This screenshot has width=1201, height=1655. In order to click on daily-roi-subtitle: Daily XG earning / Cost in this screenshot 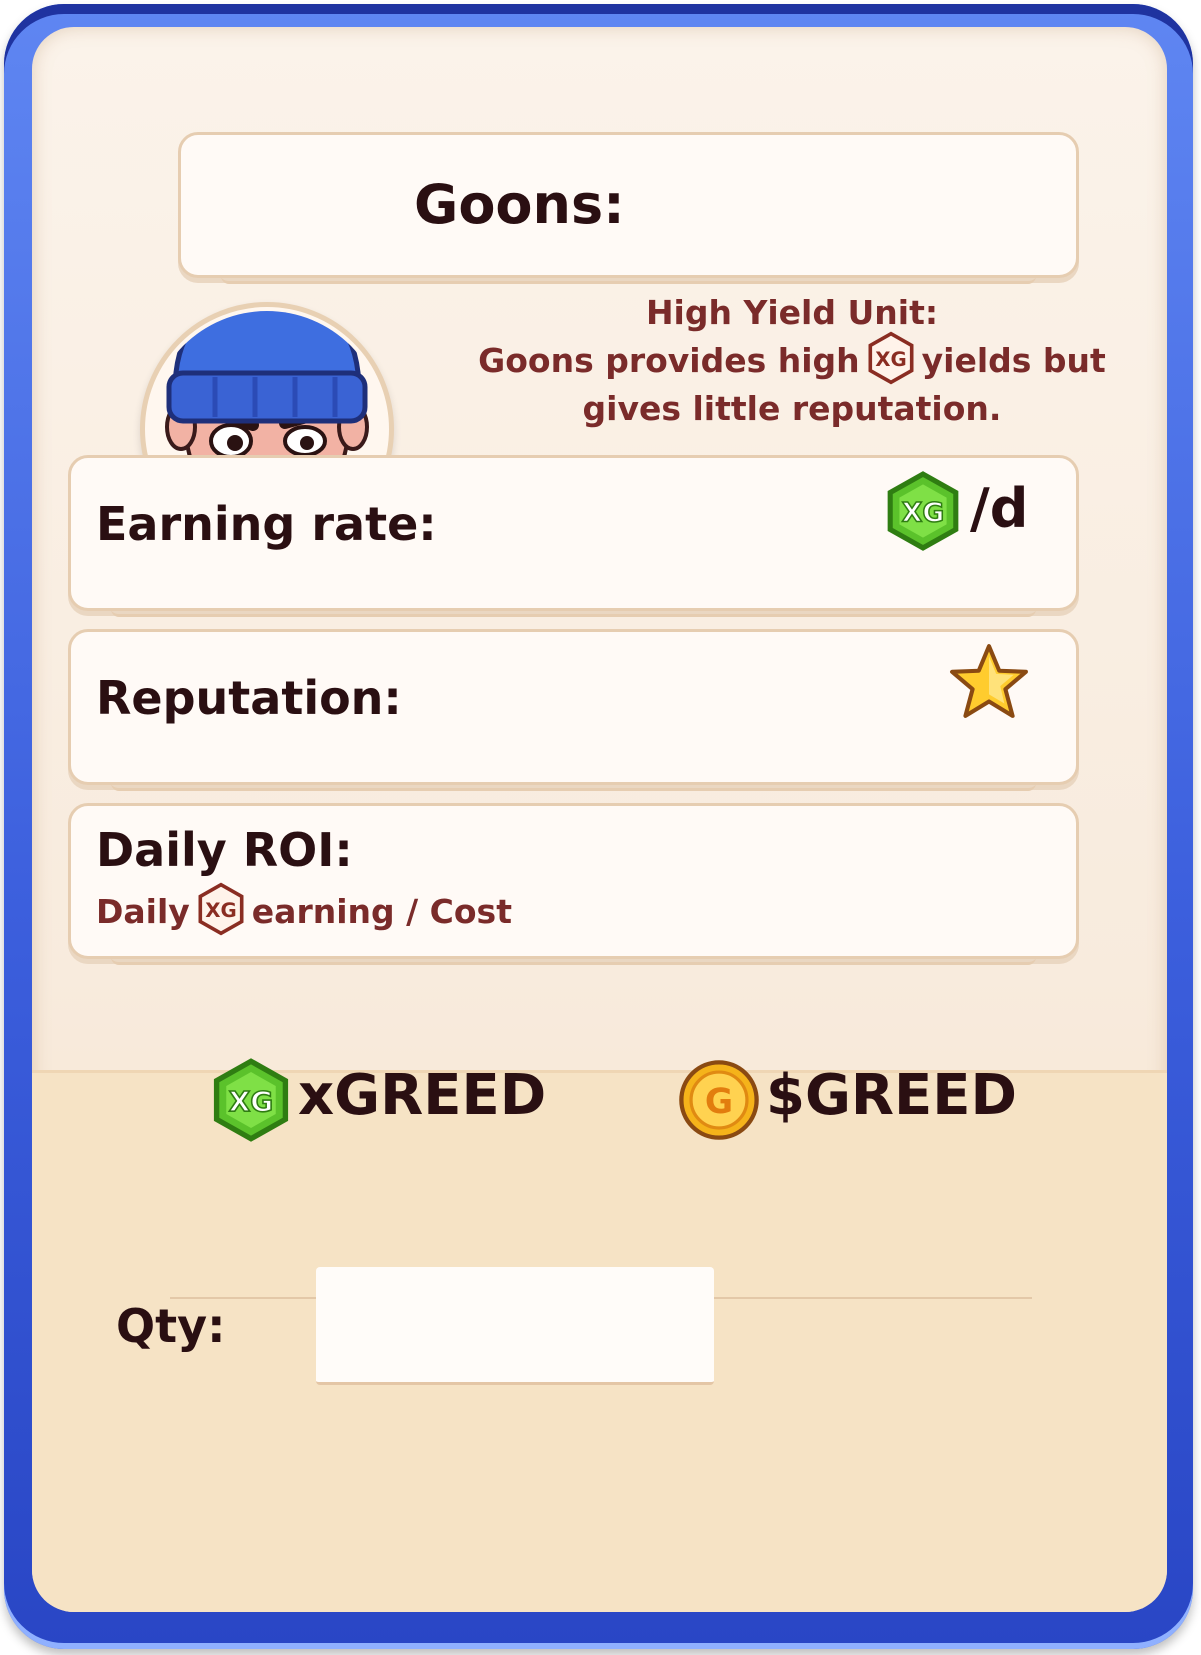, I will do `click(304, 910)`.